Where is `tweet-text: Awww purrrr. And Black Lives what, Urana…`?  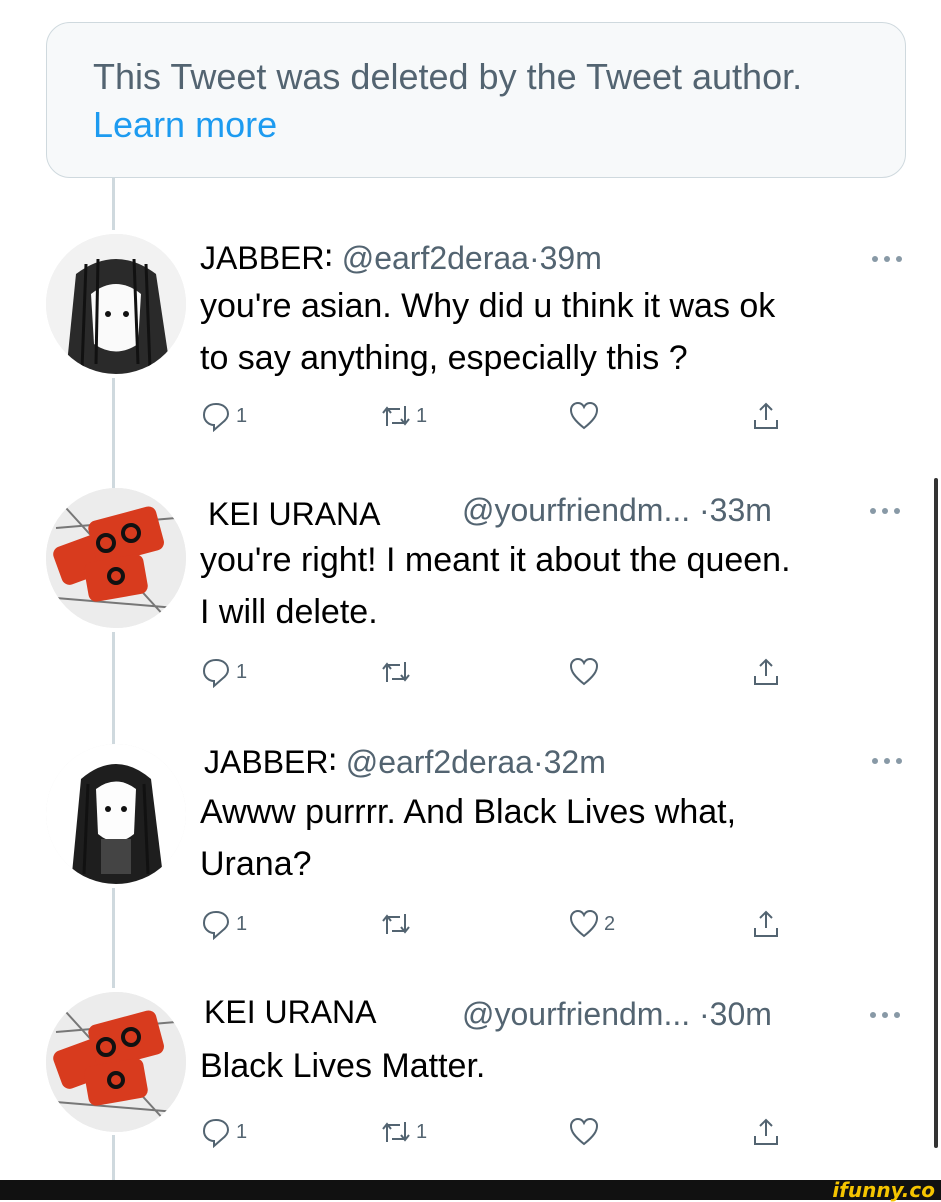 tweet-text: Awww purrrr. And Black Lives what, Urana… is located at coordinates (468, 838).